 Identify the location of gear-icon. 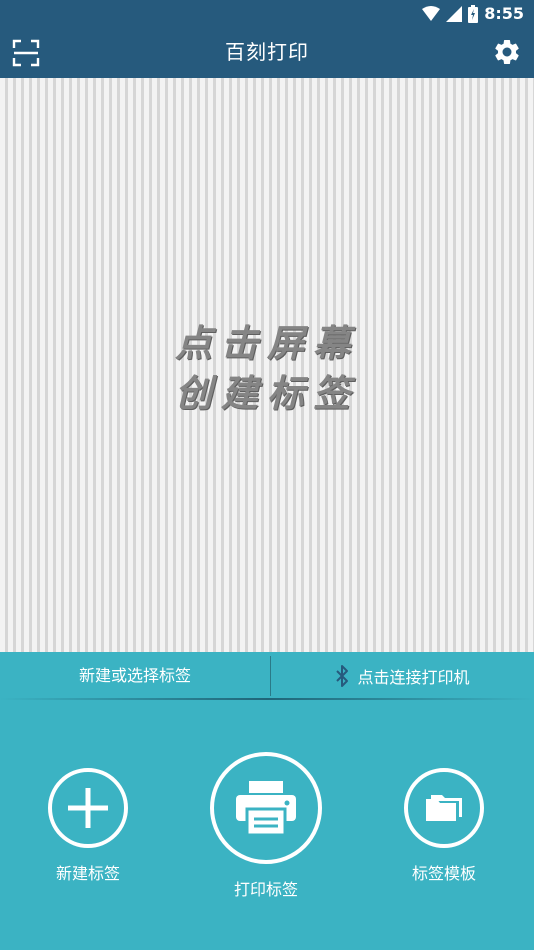
(507, 51).